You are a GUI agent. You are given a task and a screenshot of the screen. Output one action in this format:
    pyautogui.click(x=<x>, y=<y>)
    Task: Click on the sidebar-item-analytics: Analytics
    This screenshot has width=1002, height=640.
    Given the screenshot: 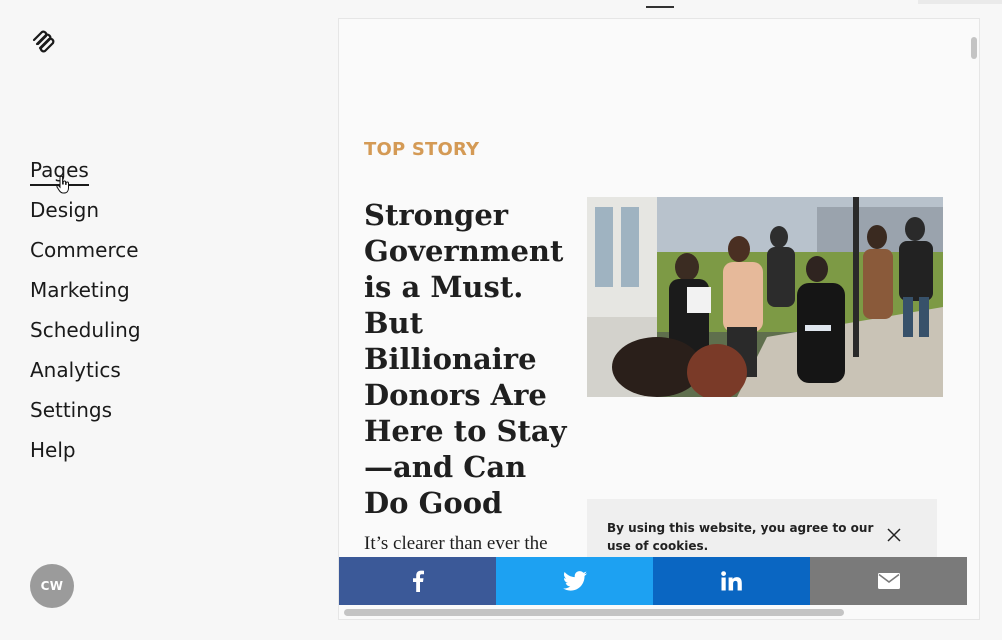 What is the action you would take?
    pyautogui.click(x=85, y=376)
    